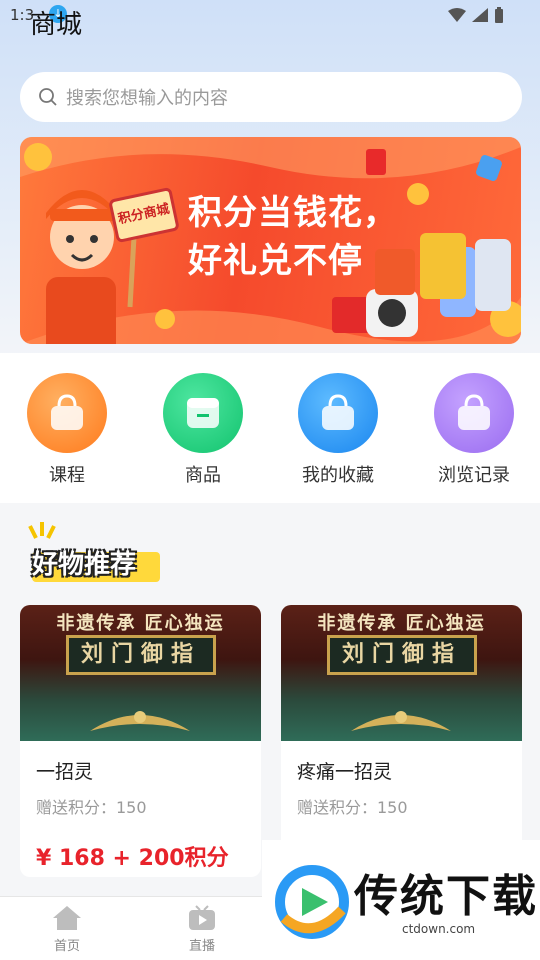 This screenshot has width=540, height=960. I want to click on wifi-icon, so click(457, 15).